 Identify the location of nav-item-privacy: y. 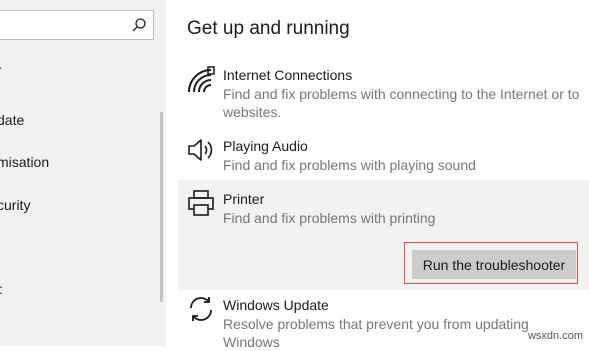
(0, 70).